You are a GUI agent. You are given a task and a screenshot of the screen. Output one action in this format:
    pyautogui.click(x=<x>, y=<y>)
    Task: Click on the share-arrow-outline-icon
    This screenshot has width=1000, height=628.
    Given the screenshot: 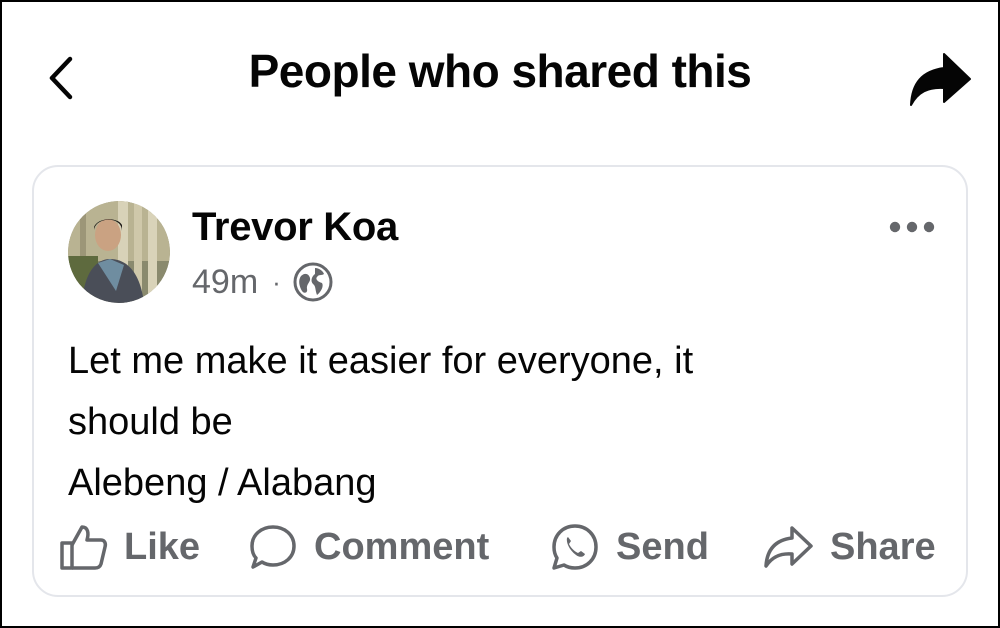 What is the action you would take?
    pyautogui.click(x=788, y=547)
    